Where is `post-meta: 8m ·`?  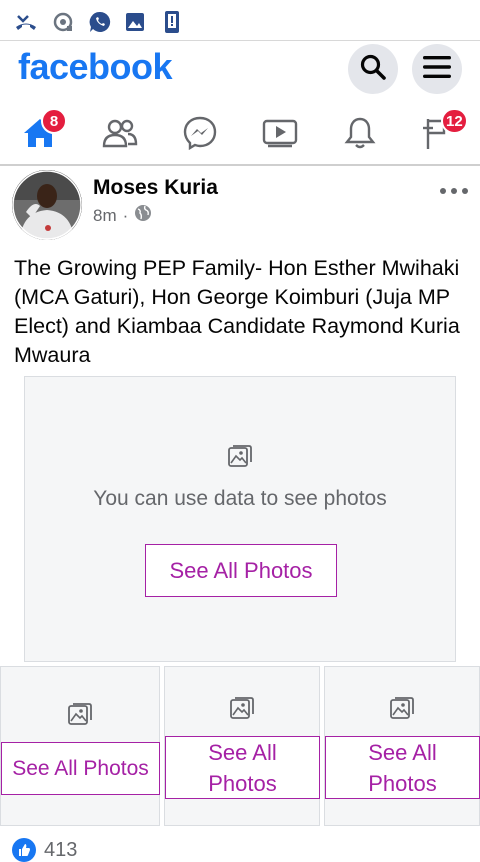 post-meta: 8m · is located at coordinates (122, 215).